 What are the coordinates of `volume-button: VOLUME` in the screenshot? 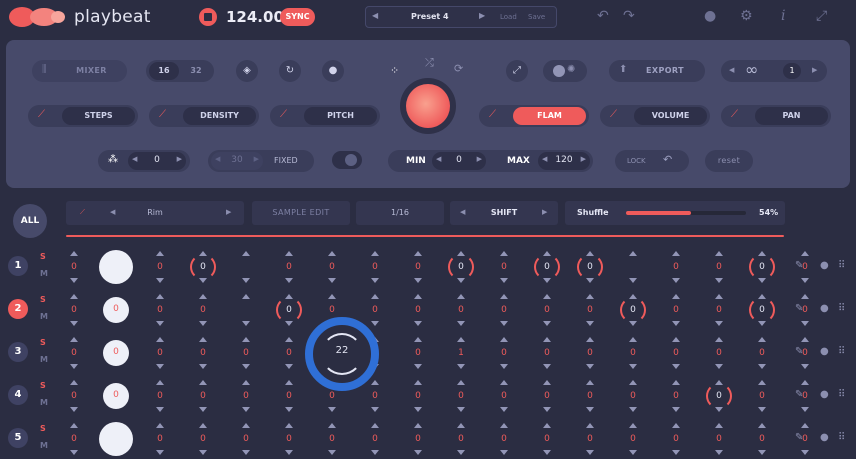 It's located at (670, 116).